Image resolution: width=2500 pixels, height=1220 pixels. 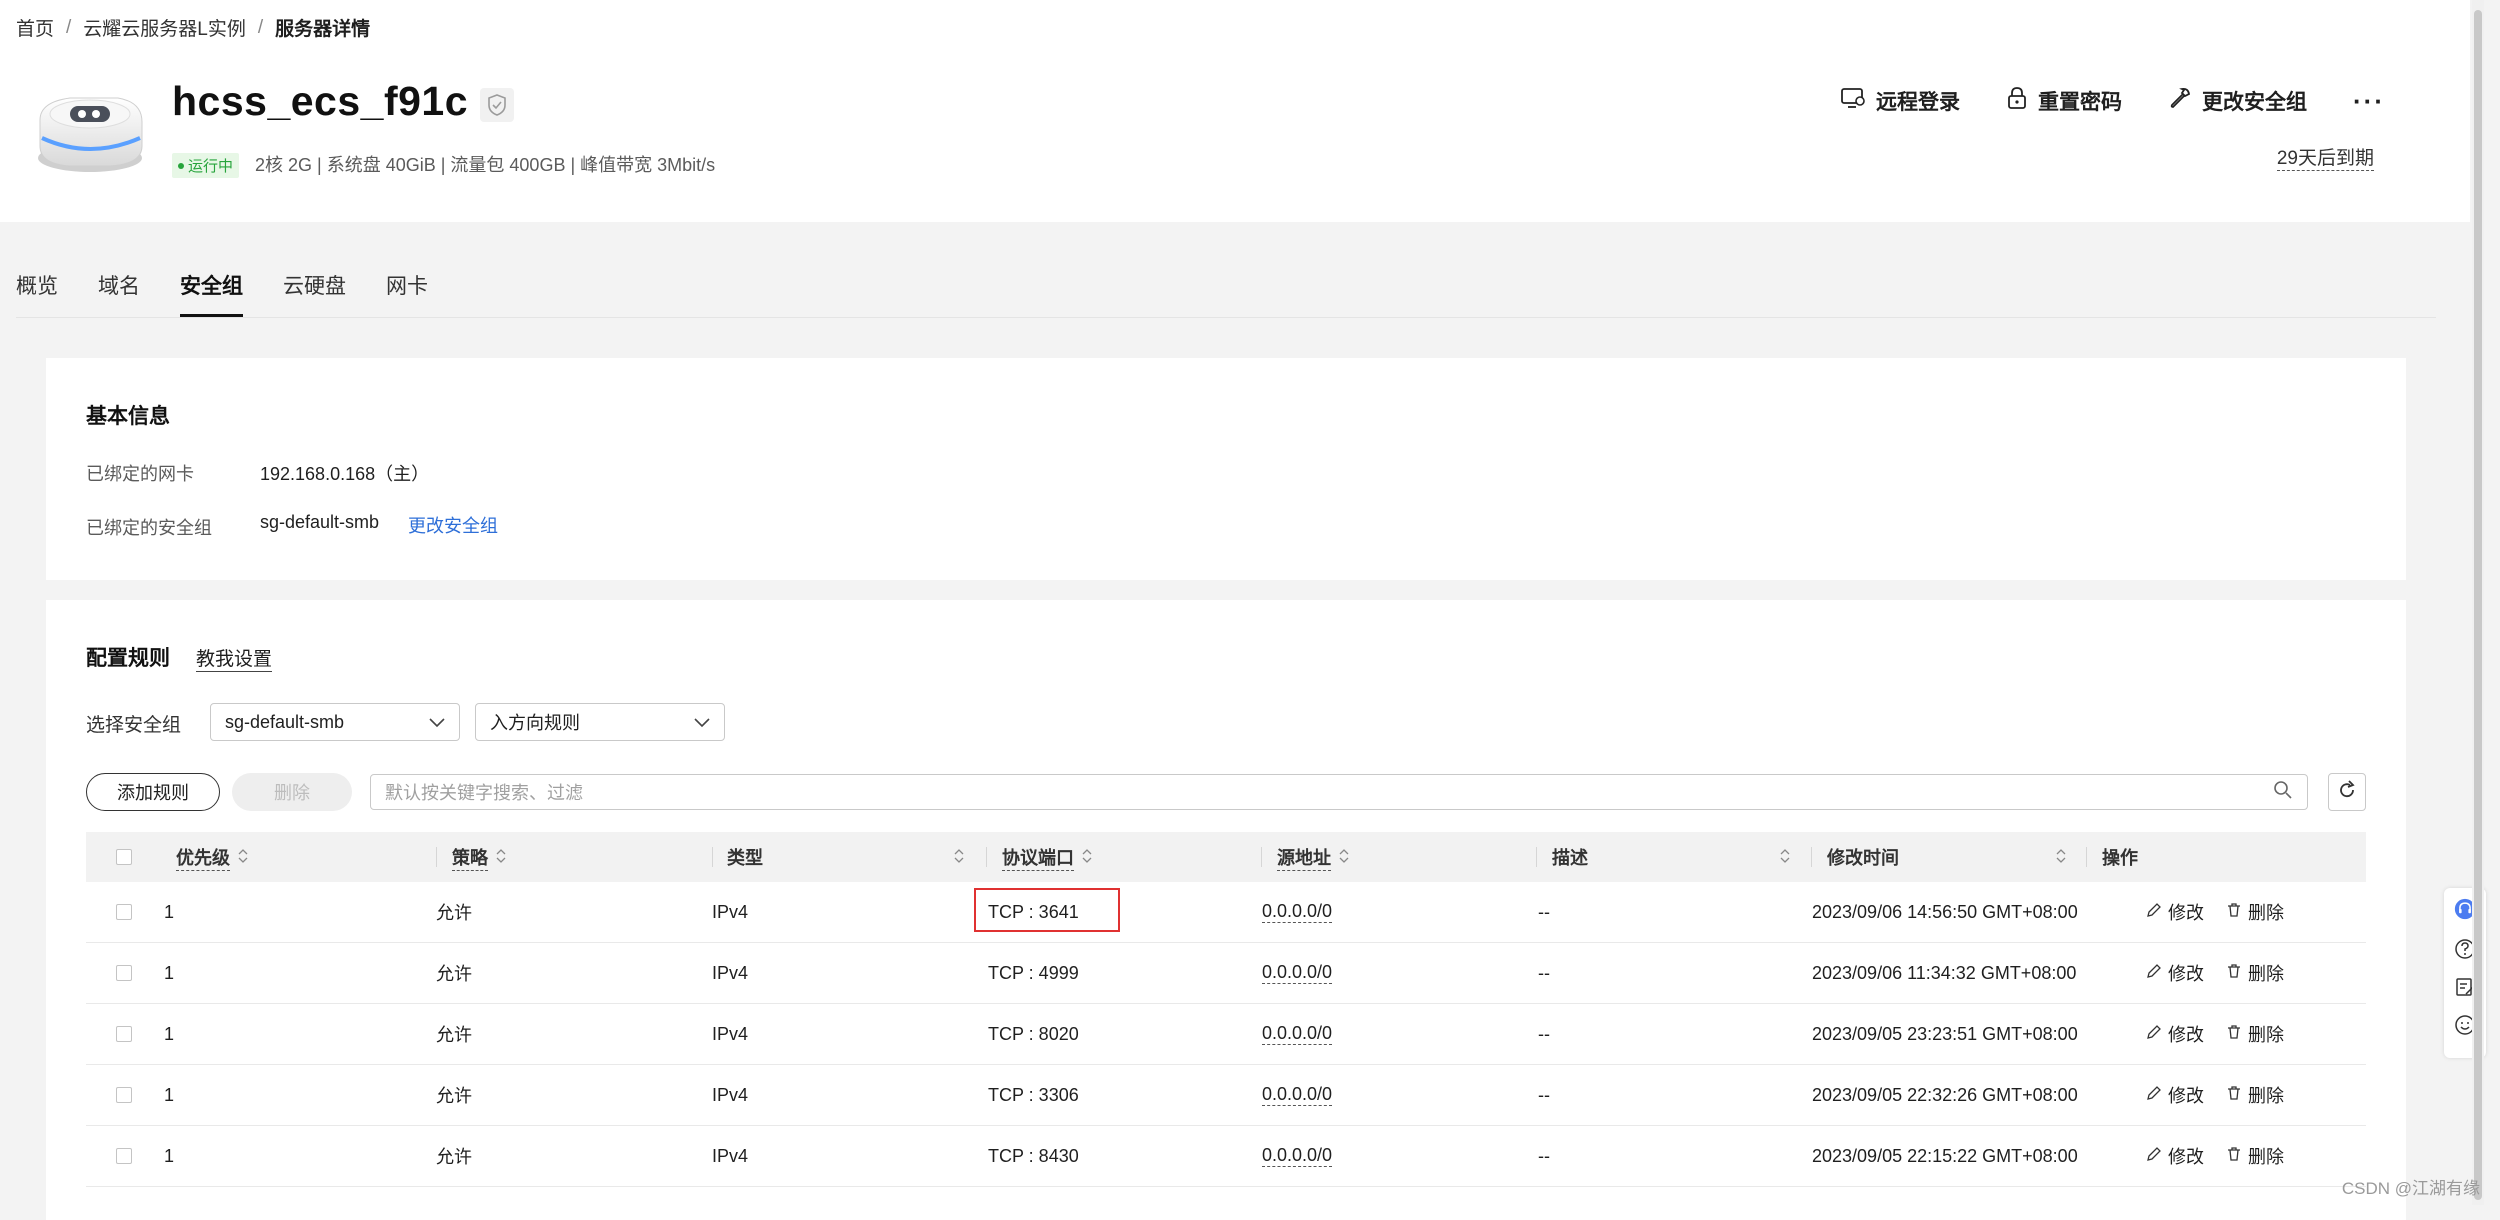 What do you see at coordinates (153, 792) in the screenshot?
I see `add-rule-button: 添加规则` at bounding box center [153, 792].